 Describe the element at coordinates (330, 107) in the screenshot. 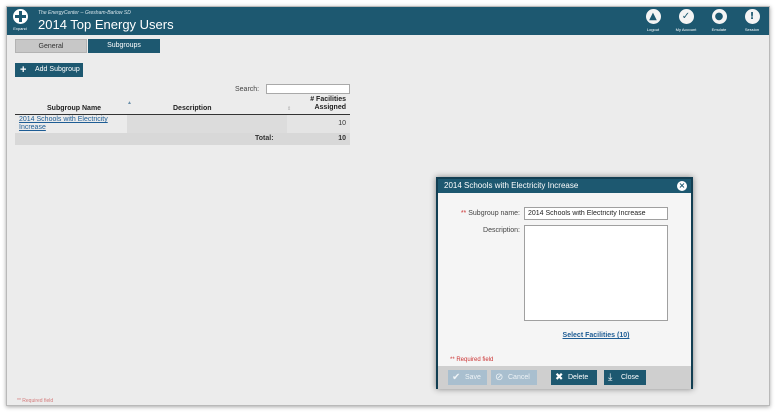

I see `column-facilities-line2: Assigned` at that location.